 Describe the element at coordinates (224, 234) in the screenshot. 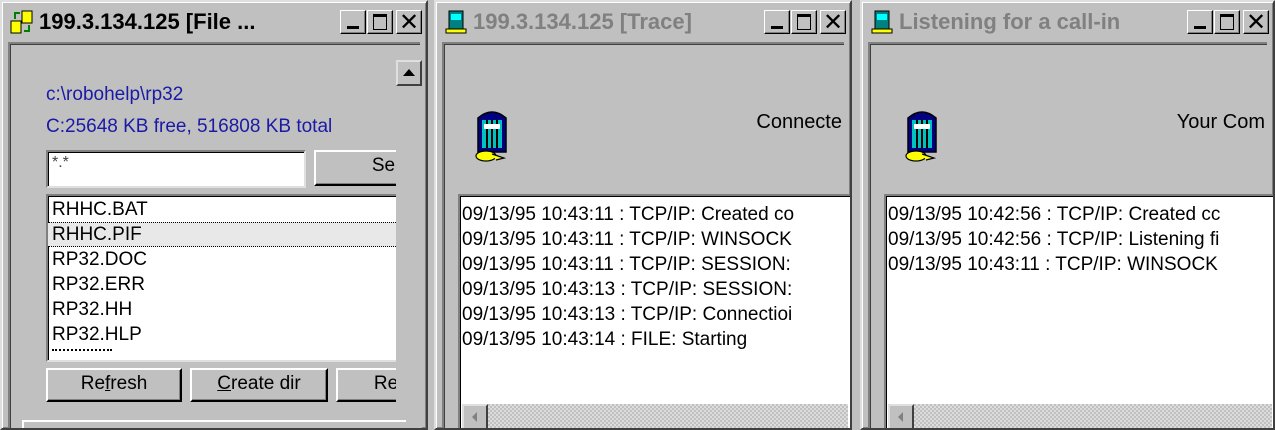

I see `file-list-item-selected: RHHC.PIF` at that location.